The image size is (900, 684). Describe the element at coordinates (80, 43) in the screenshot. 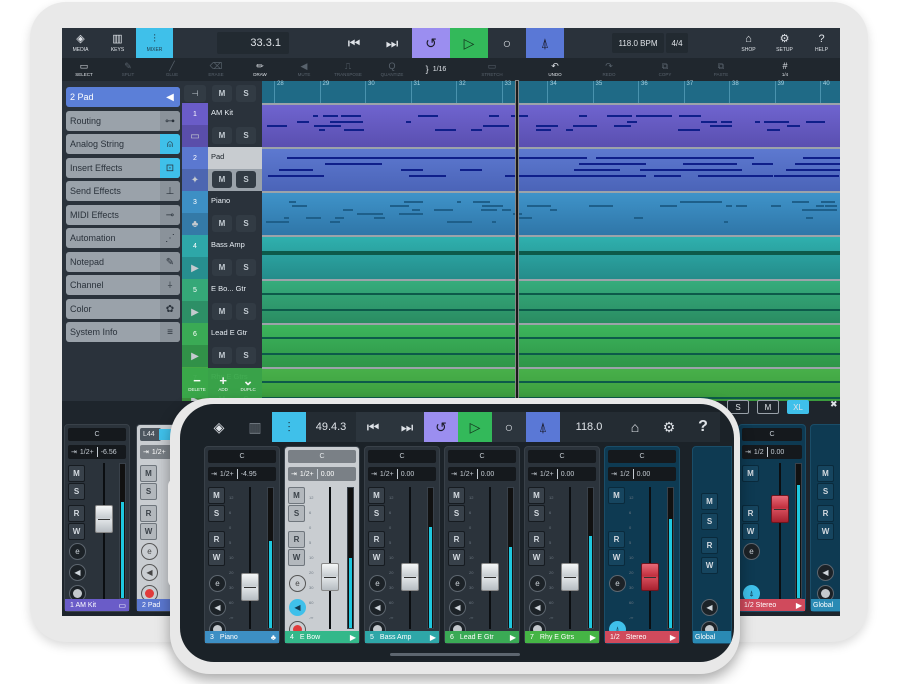

I see `media-button: ◈ MEDIA` at that location.